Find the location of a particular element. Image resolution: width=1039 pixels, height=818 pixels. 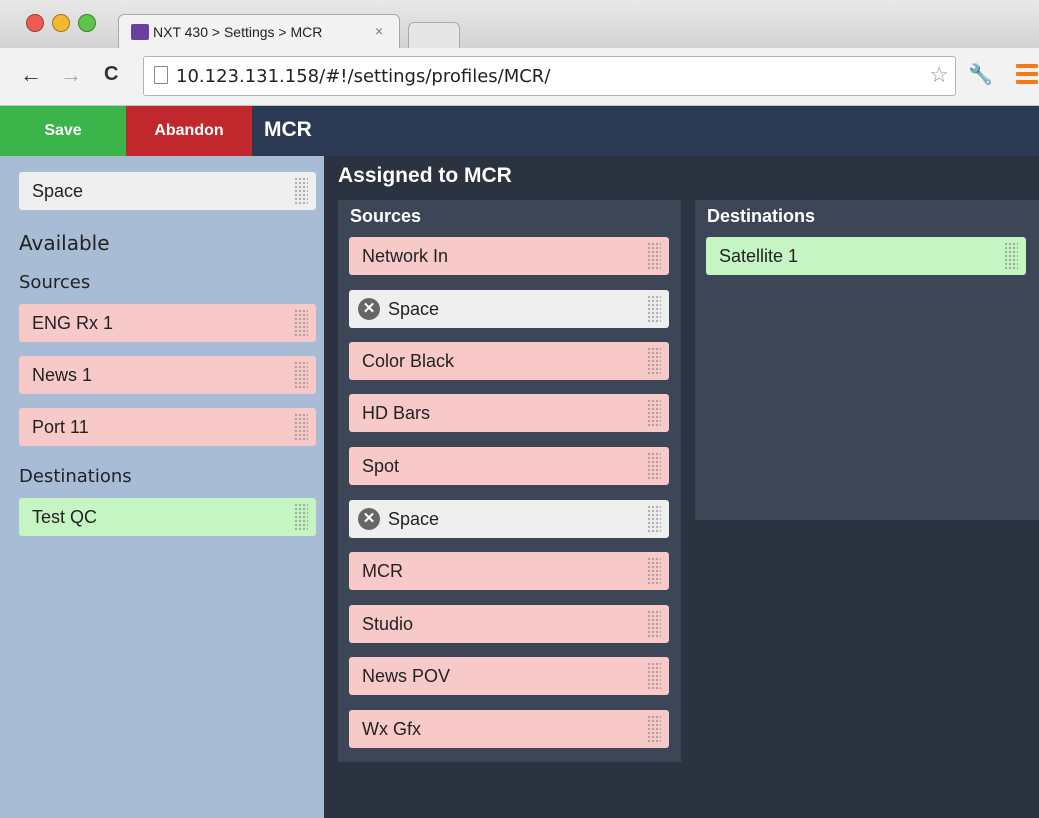

list-item: Spot is located at coordinates (509, 466).